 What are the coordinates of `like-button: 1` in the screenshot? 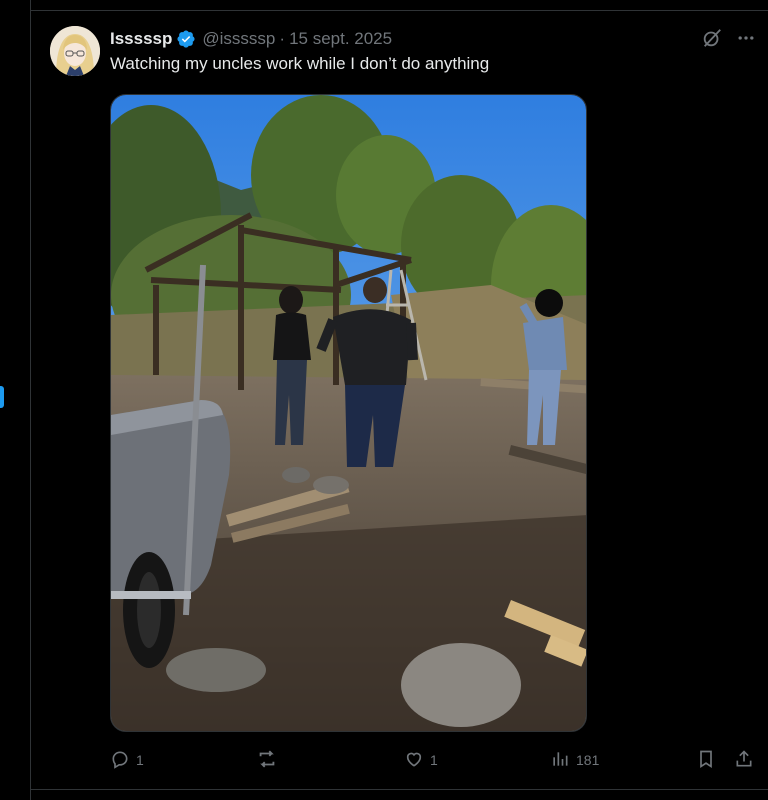 It's located at (421, 760).